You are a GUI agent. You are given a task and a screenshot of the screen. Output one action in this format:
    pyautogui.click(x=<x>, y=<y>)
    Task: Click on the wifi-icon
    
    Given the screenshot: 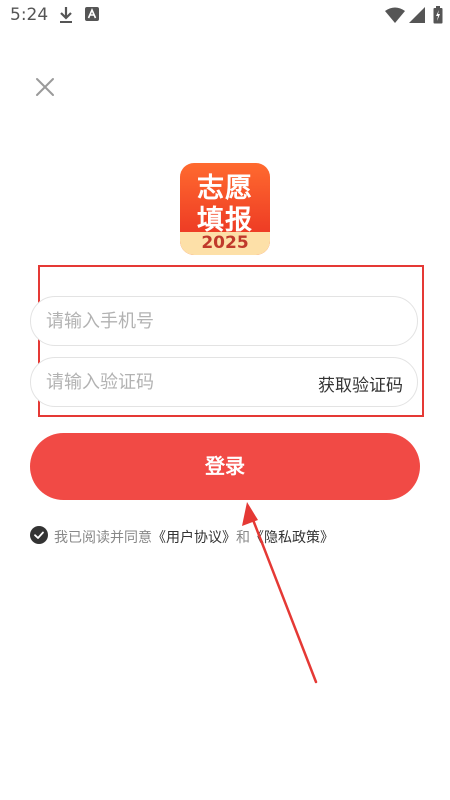 What is the action you would take?
    pyautogui.click(x=395, y=15)
    